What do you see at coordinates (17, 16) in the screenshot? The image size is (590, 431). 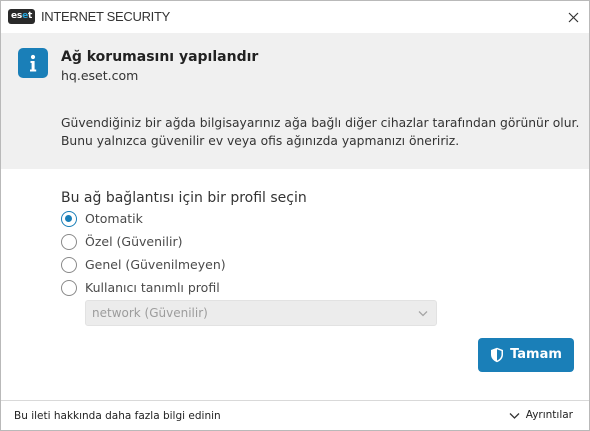 I see `logo-part-1: es` at bounding box center [17, 16].